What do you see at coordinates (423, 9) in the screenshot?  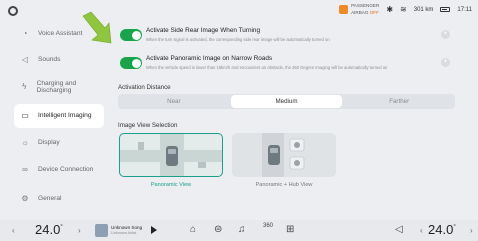 I see `range-readout: 301 km` at bounding box center [423, 9].